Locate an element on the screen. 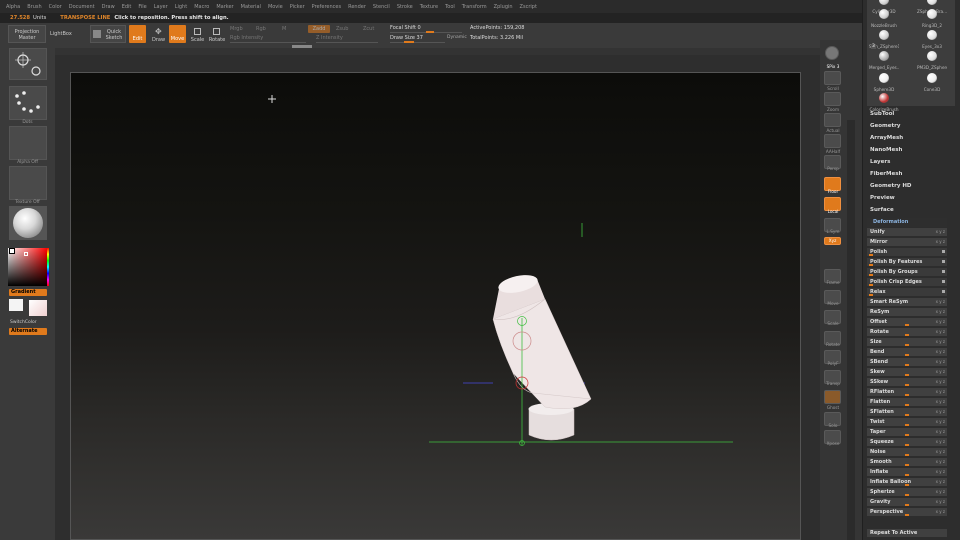  deformation-spherize: Spherize x y z is located at coordinates (907, 491).